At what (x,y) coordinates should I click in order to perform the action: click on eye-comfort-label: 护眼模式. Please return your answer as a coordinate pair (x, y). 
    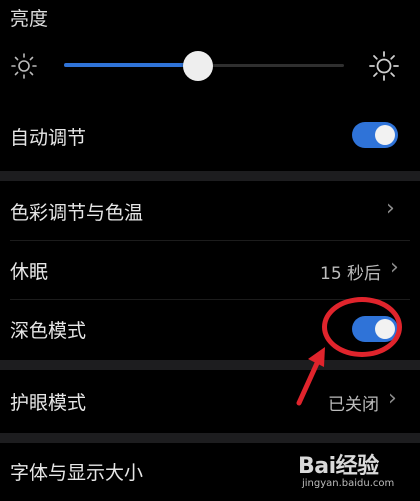
    Looking at the image, I should click on (48, 403).